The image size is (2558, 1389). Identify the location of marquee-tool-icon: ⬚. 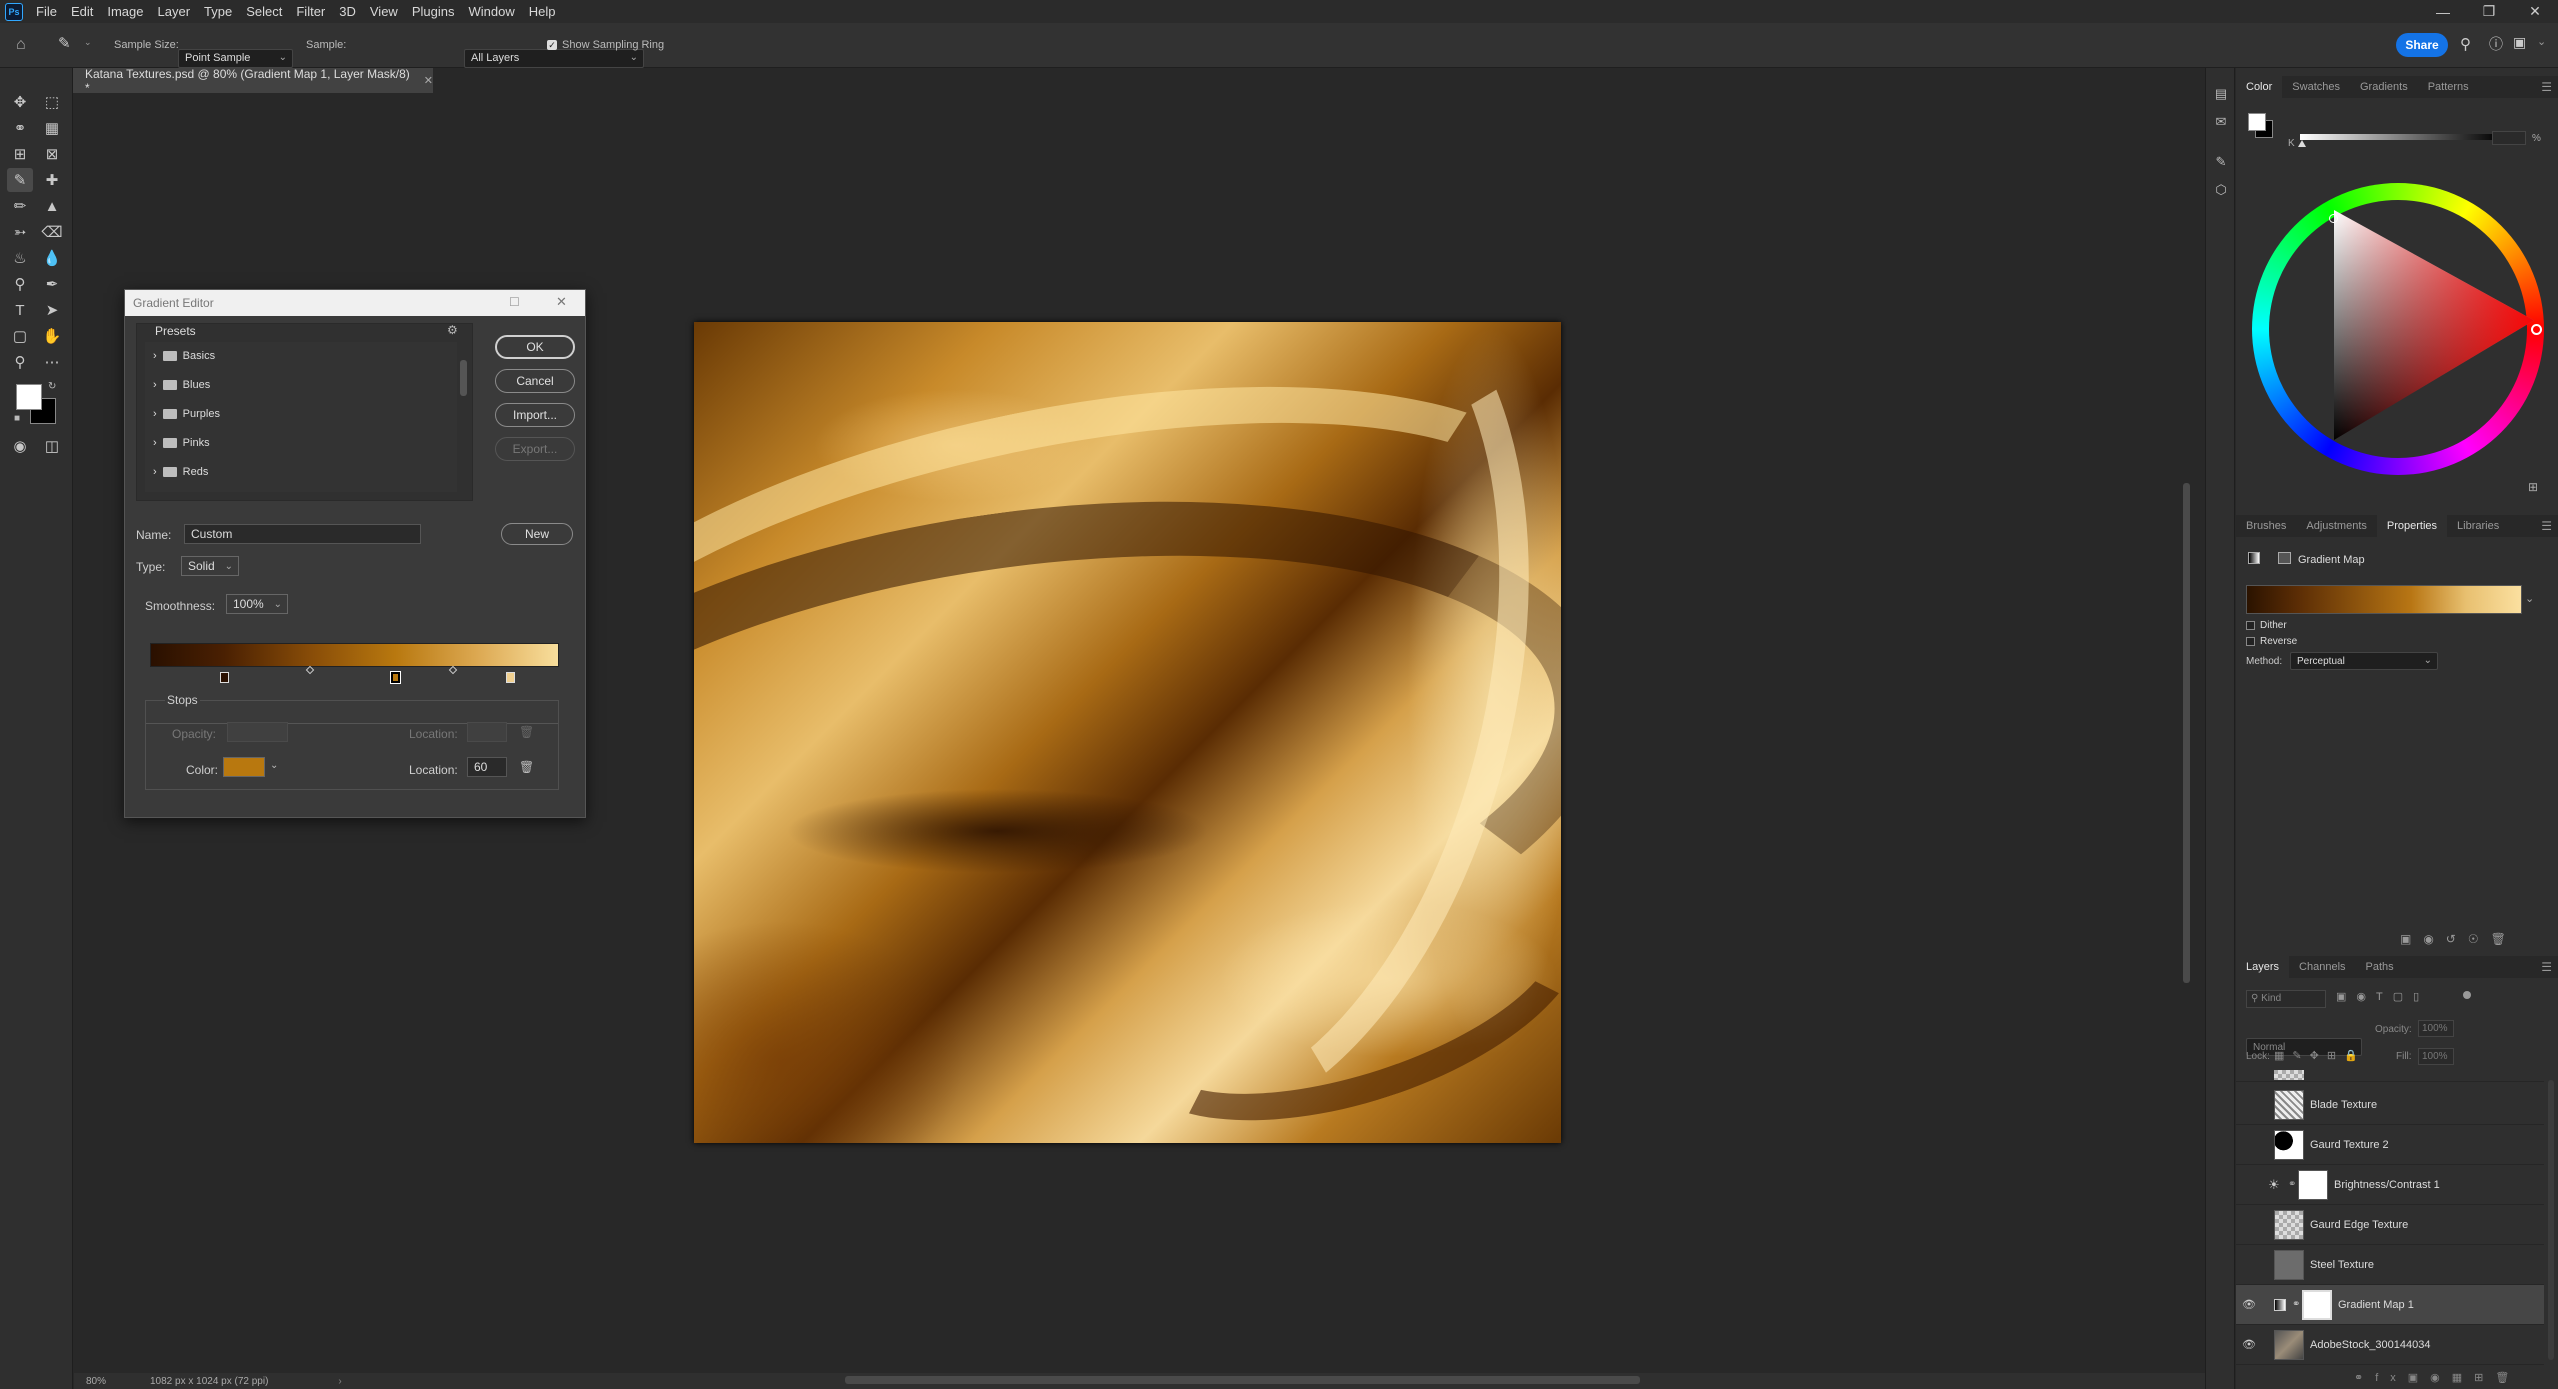
(52, 102).